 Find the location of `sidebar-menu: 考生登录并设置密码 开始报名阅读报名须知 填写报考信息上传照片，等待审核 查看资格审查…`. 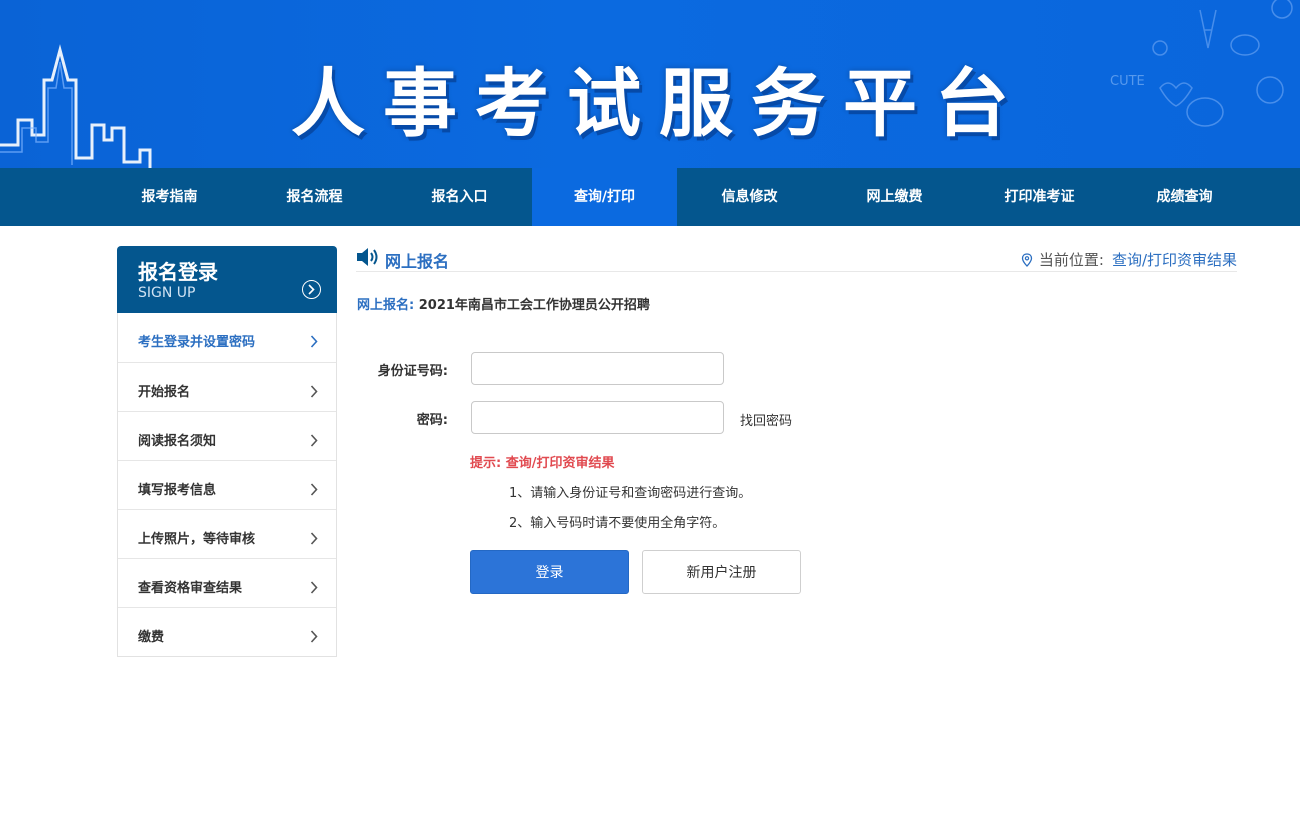

sidebar-menu: 考生登录并设置密码 开始报名阅读报名须知 填写报考信息上传照片，等待审核 查看资格审查… is located at coordinates (227, 485).